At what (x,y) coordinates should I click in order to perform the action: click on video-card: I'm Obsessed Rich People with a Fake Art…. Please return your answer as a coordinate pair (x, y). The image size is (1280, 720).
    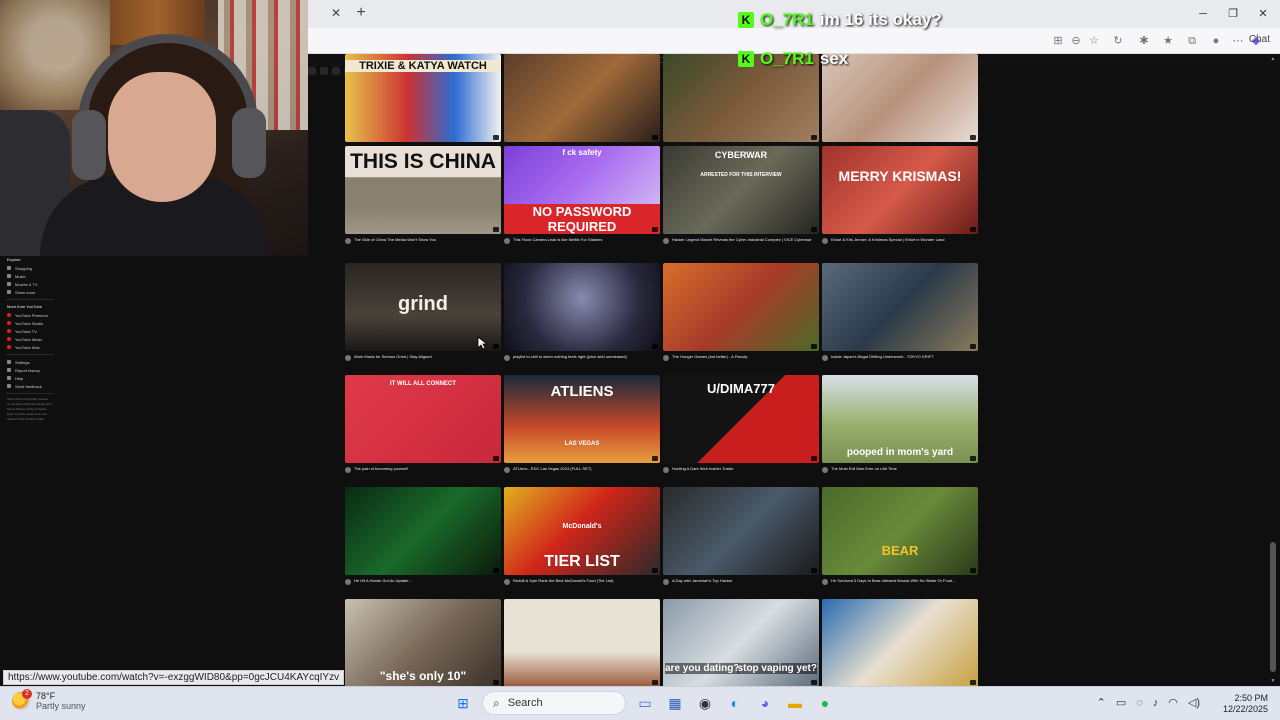
    Looking at the image, I should click on (582, 103).